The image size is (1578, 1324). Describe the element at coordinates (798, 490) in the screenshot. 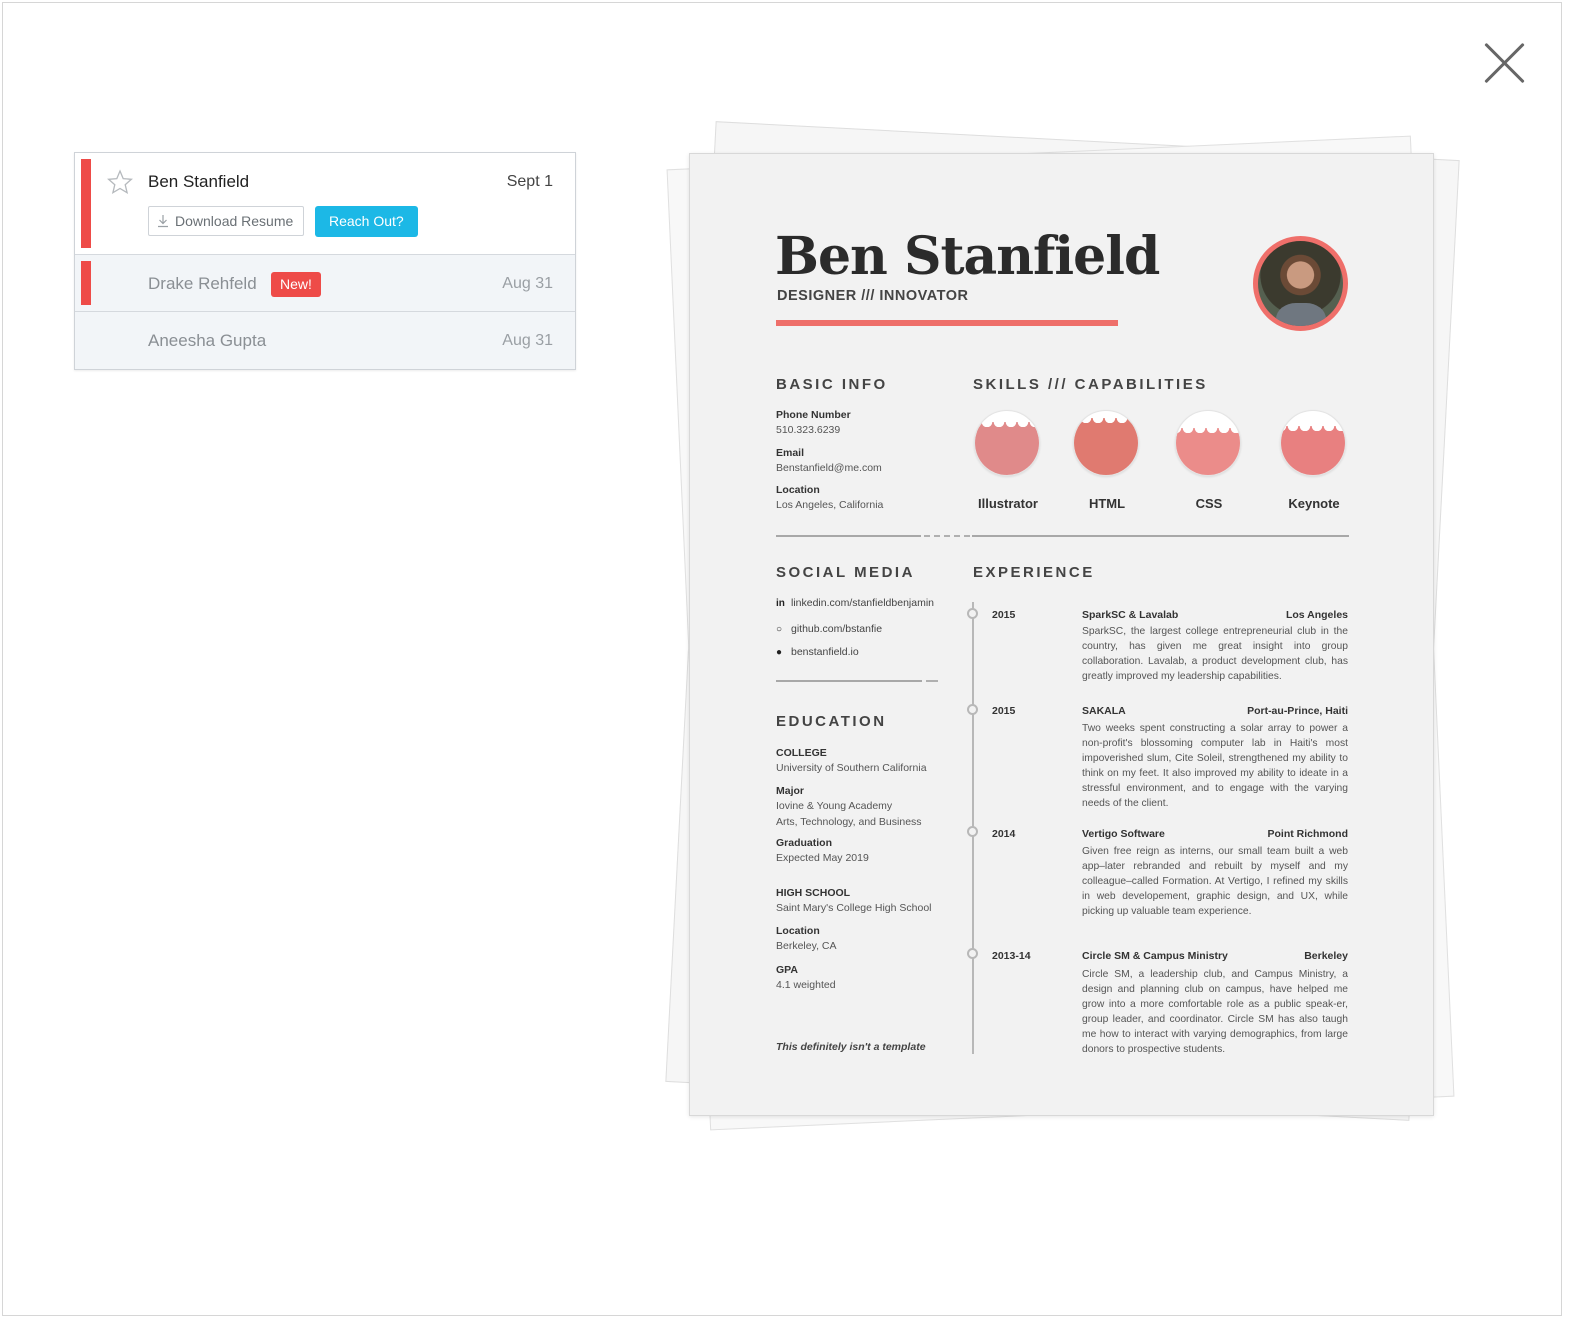

I see `location-label: Location` at that location.